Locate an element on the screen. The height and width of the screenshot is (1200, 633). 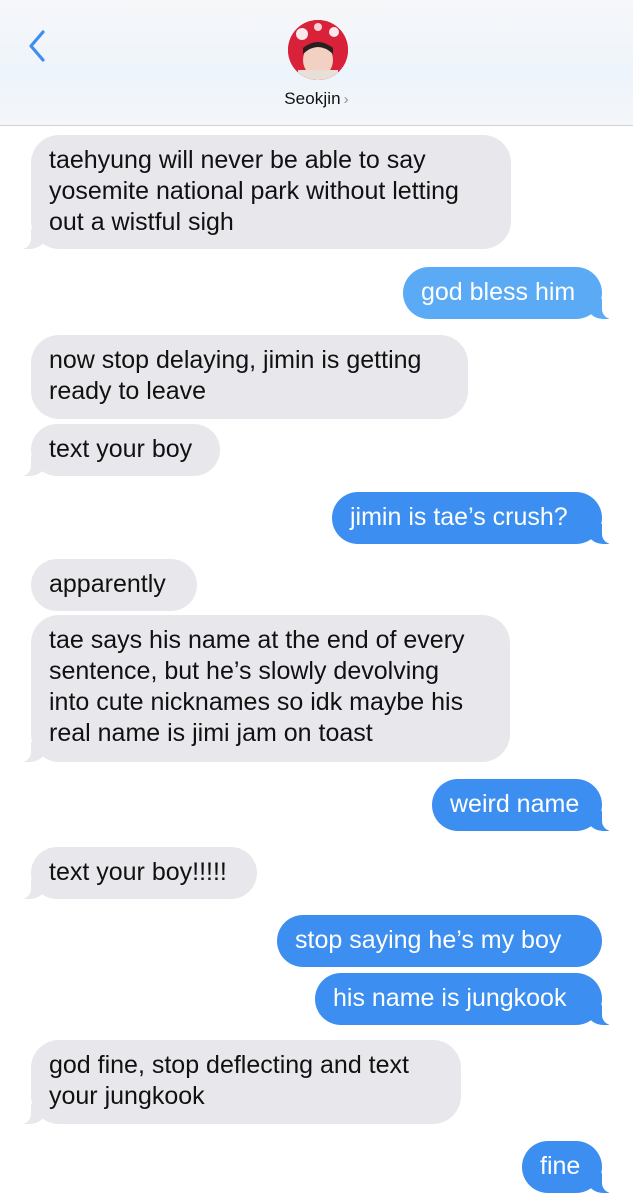
message-bubble-sent: his name is jungkook is located at coordinates (464, 999).